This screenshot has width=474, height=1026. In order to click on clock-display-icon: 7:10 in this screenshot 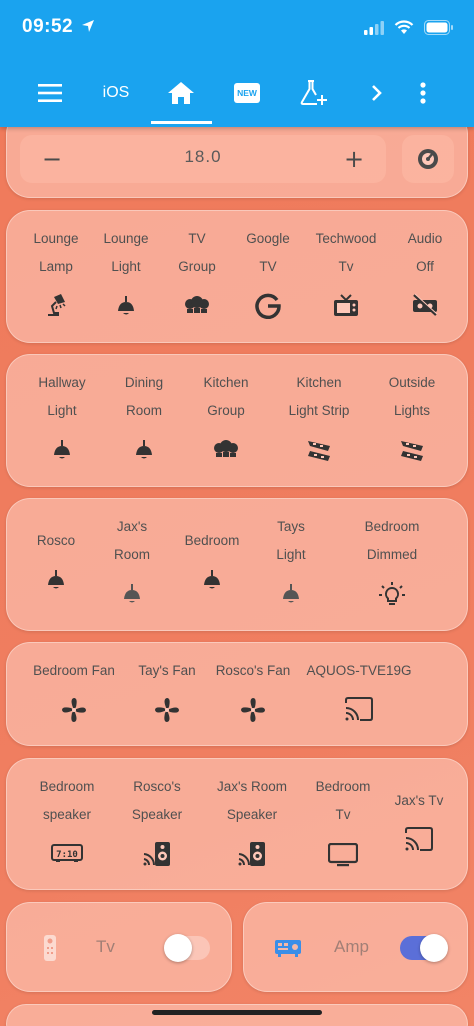, I will do `click(67, 853)`.